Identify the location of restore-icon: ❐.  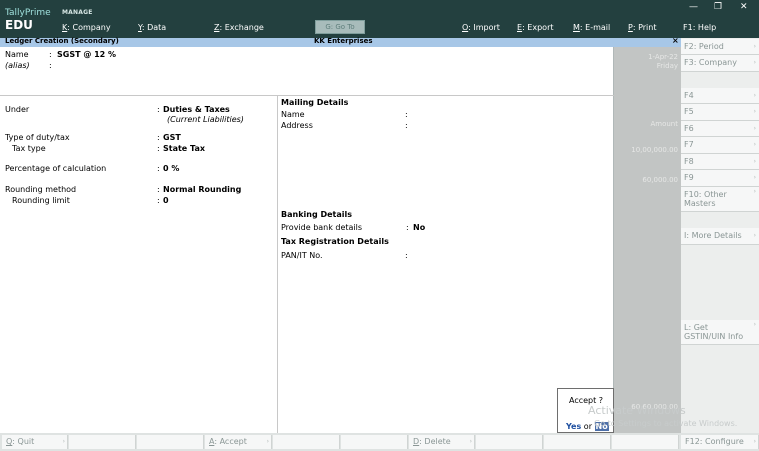
(718, 7).